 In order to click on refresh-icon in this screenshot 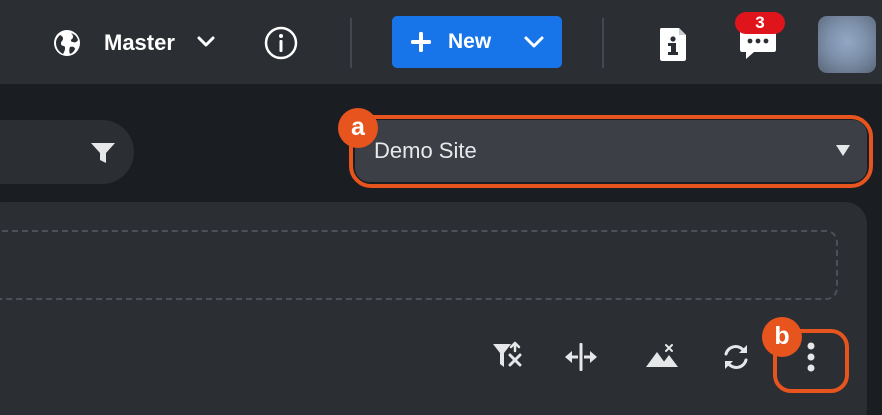, I will do `click(736, 357)`.